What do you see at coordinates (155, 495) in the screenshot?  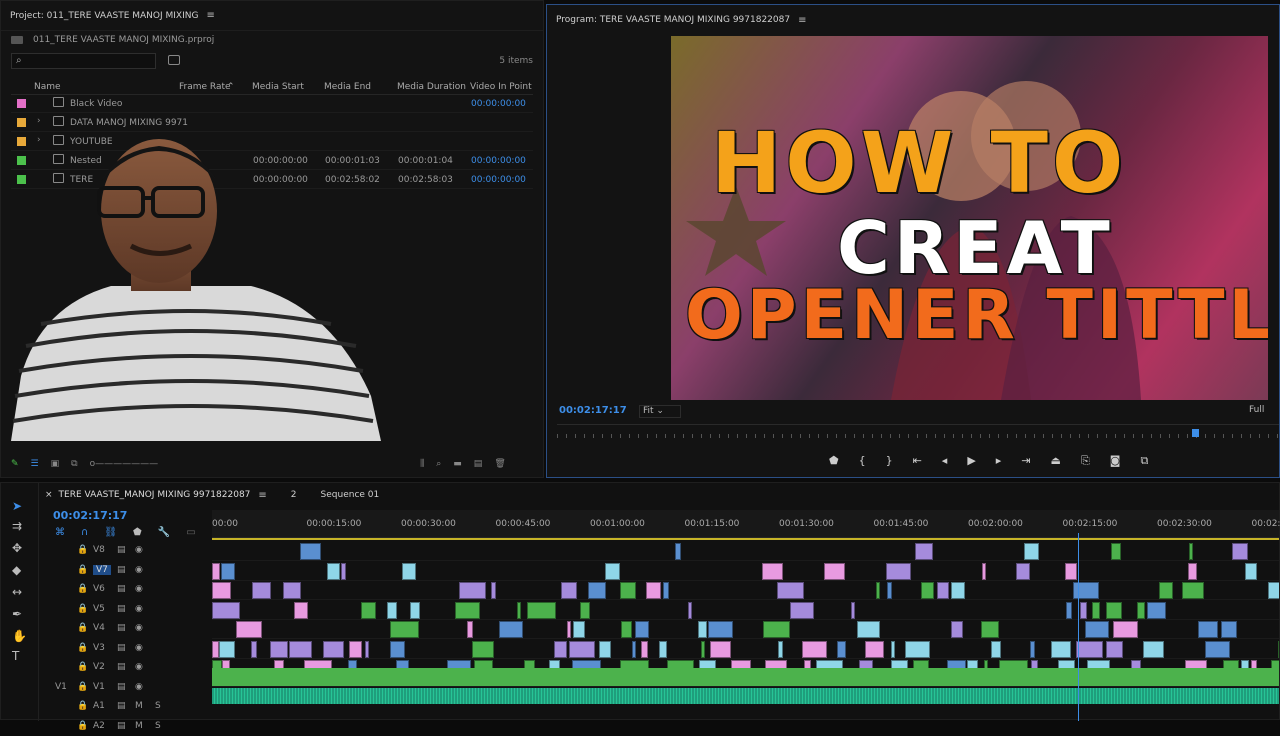 I see `tab-sequence-1: TERE VAASTE_MANOJ MIXING 9971822087` at bounding box center [155, 495].